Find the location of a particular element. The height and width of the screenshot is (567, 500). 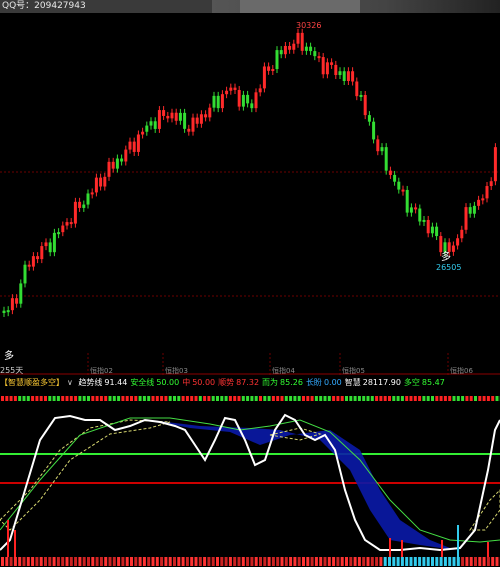

indicator-item-label: 长盼 is located at coordinates (313, 382).